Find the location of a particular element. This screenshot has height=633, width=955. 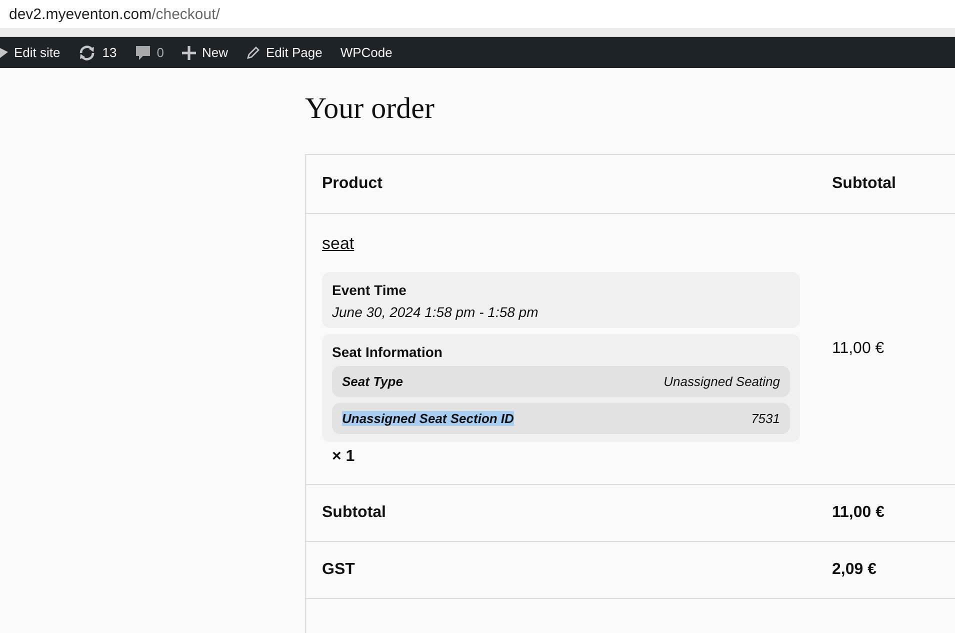

pencil-icon is located at coordinates (253, 53).